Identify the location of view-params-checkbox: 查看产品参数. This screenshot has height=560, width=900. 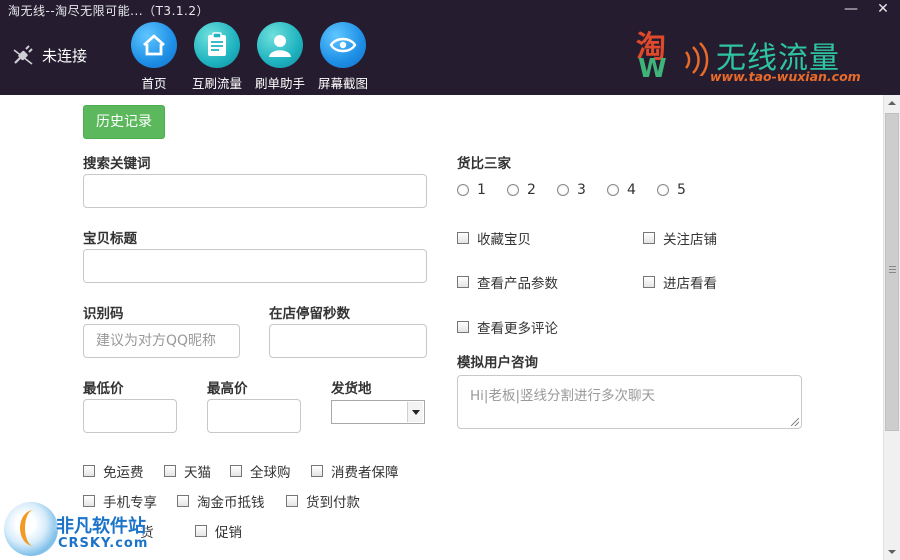
(507, 282).